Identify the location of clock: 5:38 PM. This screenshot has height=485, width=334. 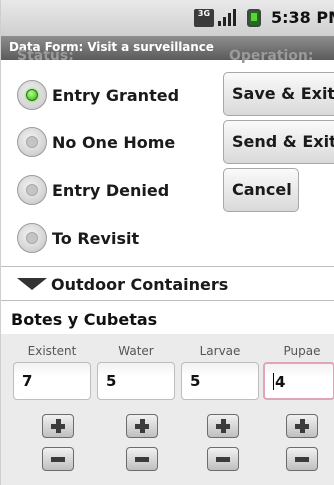
(302, 17).